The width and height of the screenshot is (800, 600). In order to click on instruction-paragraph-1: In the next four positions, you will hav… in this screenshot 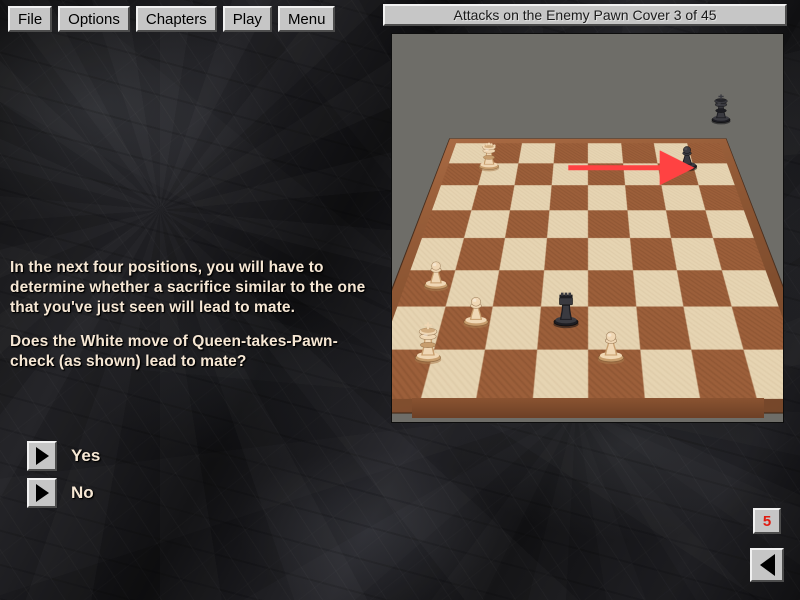, I will do `click(188, 287)`.